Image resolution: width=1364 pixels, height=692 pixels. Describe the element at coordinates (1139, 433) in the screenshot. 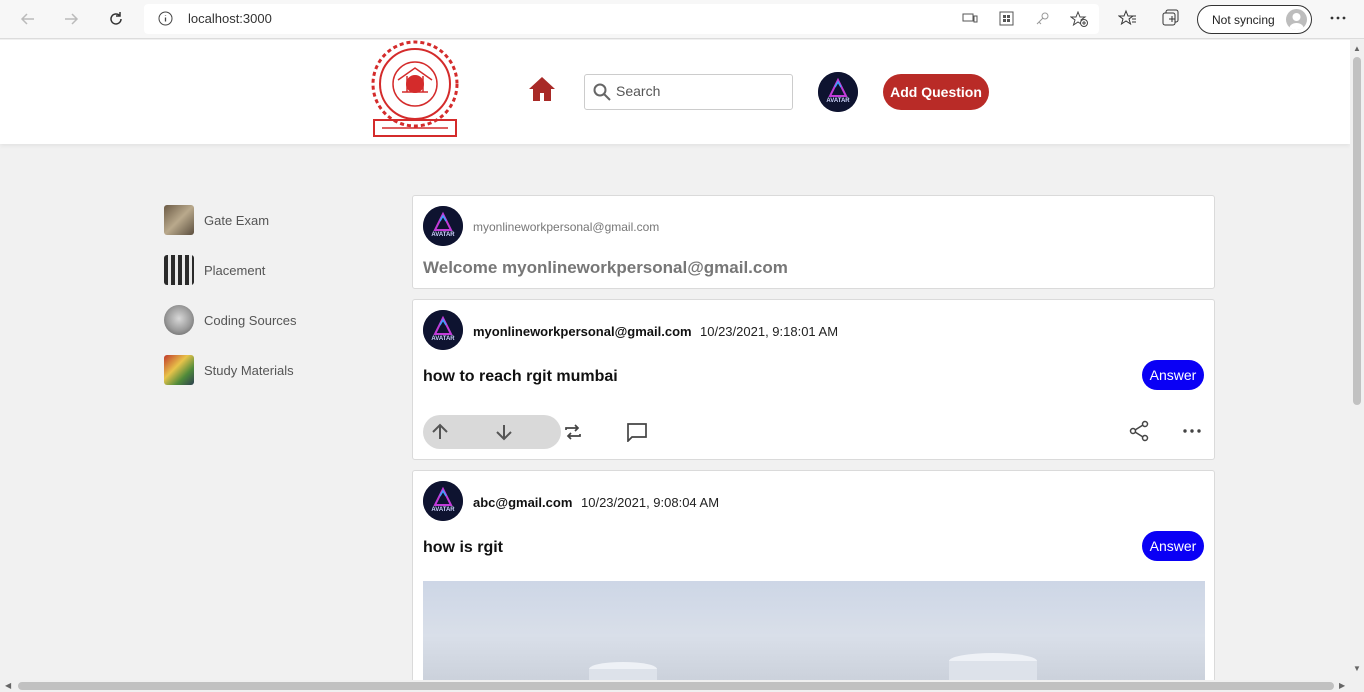

I see `share-icon` at that location.